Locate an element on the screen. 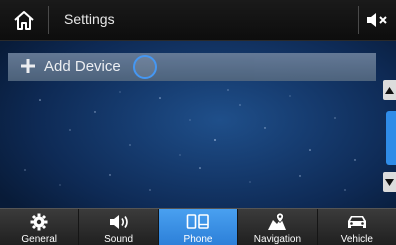  tab-navigation: Navigation is located at coordinates (278, 227).